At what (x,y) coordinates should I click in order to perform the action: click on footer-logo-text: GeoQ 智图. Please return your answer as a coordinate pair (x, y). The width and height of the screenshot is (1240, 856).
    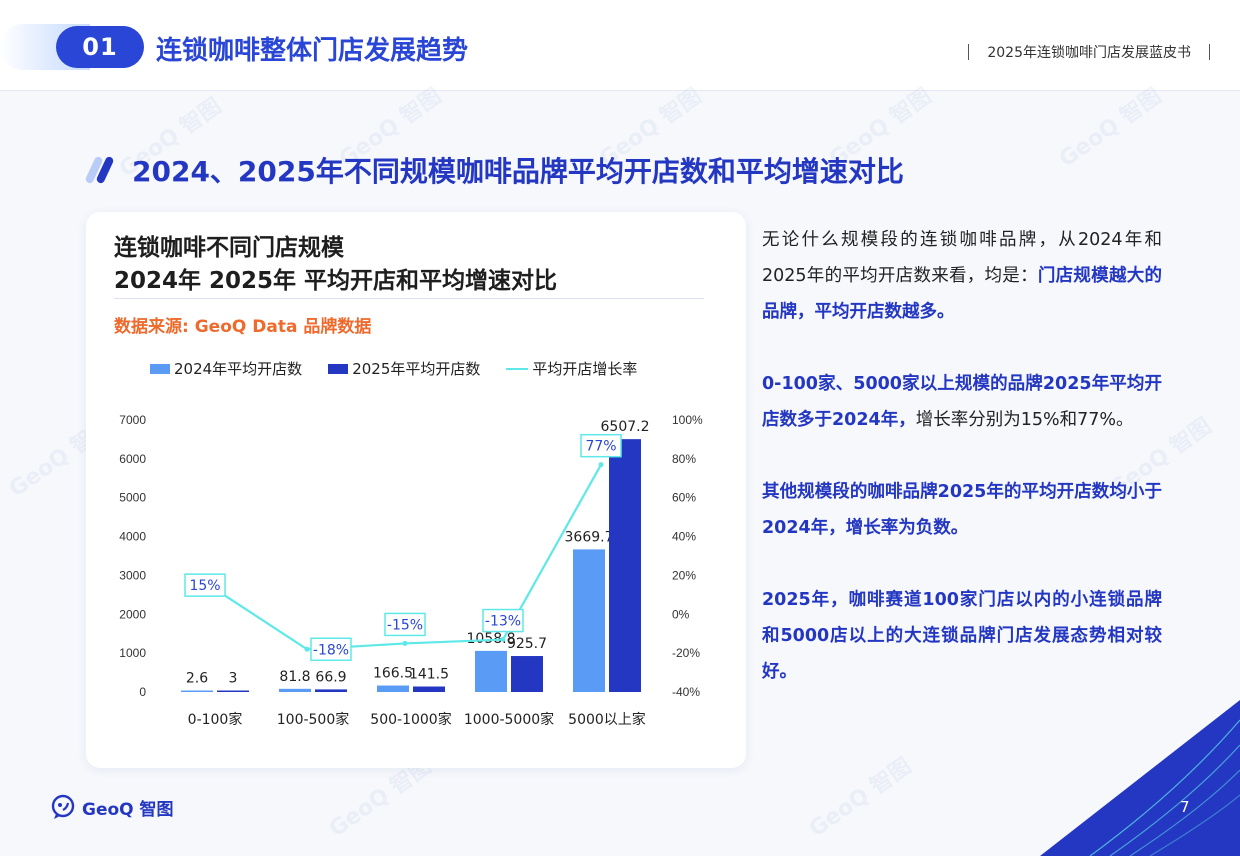
    Looking at the image, I should click on (128, 809).